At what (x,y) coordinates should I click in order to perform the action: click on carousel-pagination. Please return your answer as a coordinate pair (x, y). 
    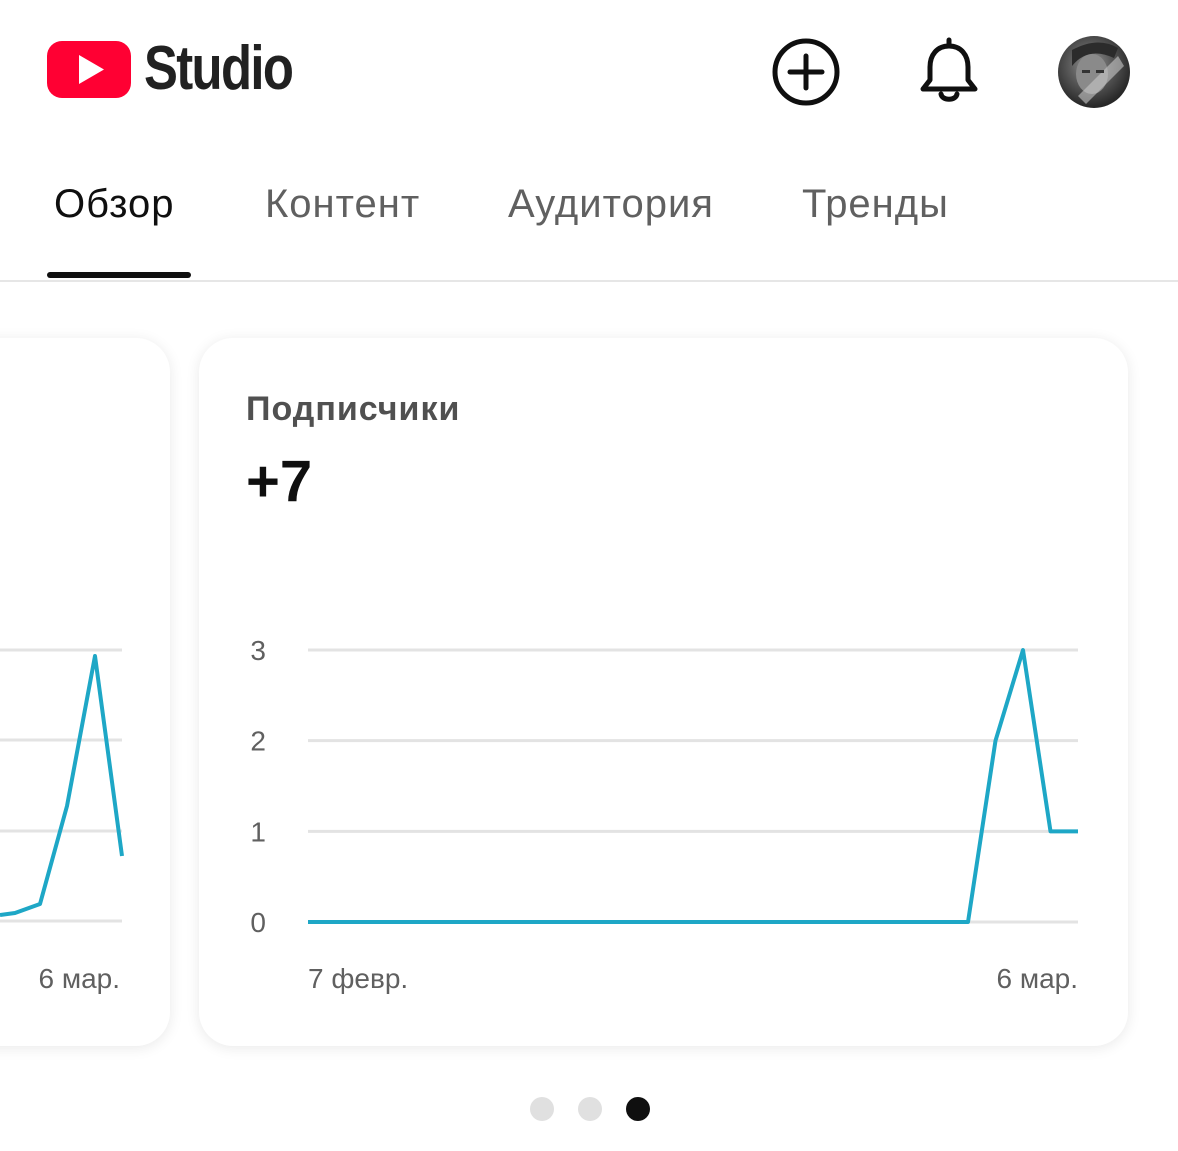
    Looking at the image, I should click on (595, 1110).